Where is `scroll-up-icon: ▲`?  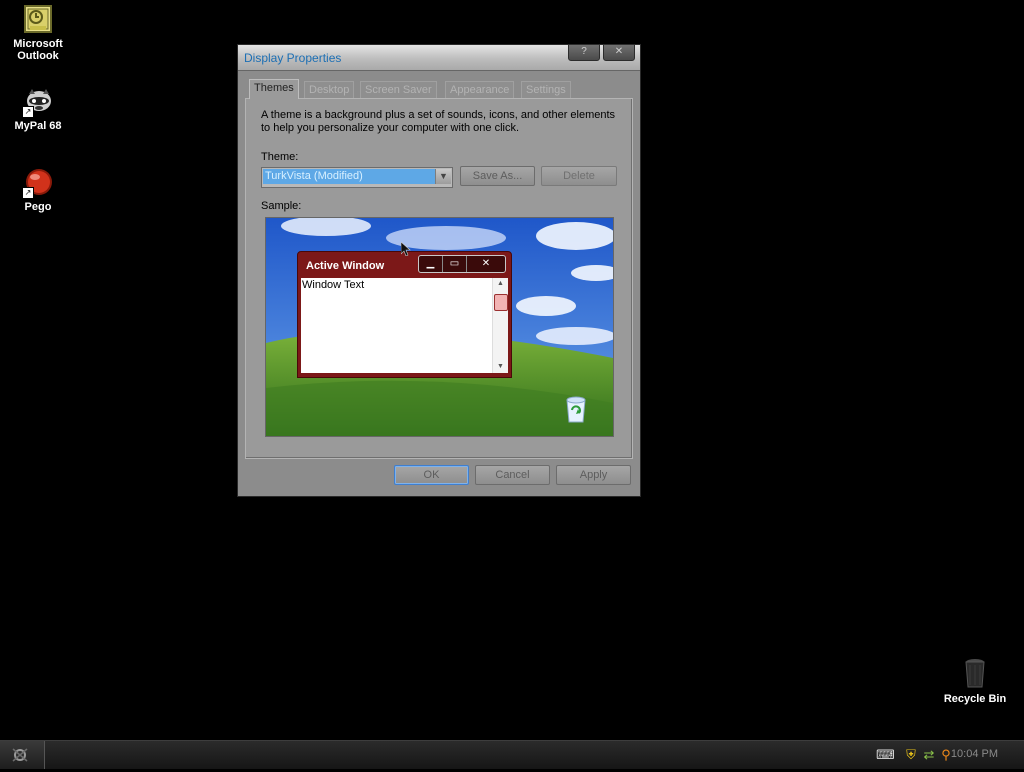 scroll-up-icon: ▲ is located at coordinates (500, 283).